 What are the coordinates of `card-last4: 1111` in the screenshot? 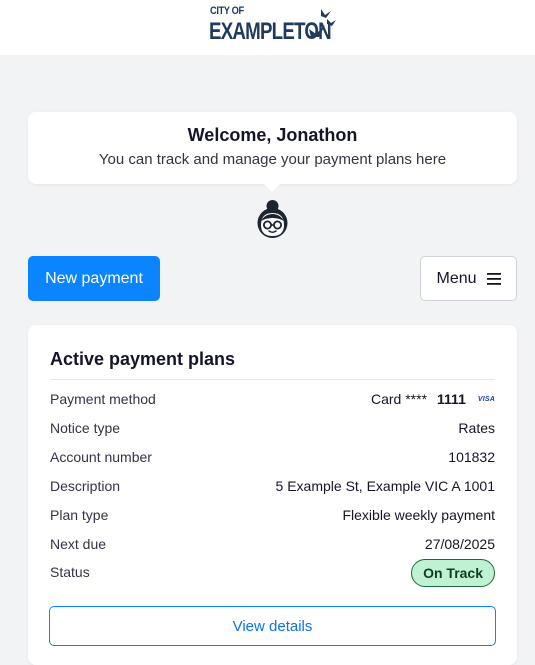 It's located at (451, 399).